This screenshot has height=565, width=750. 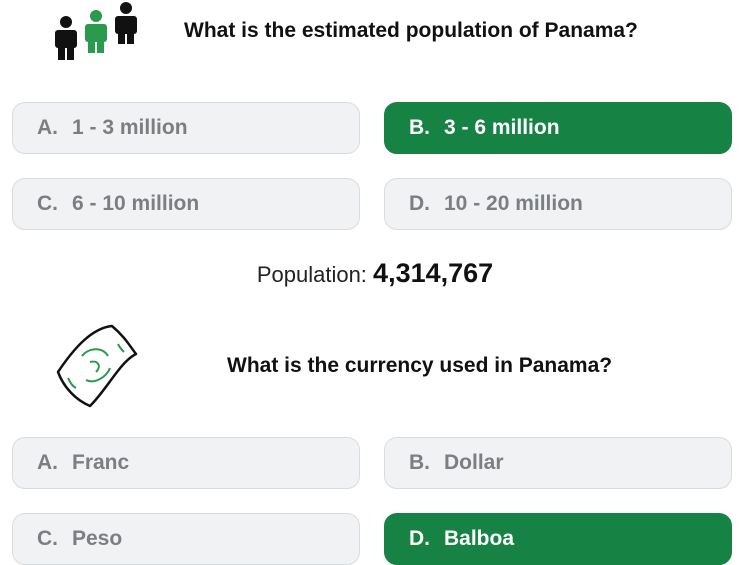 I want to click on option-c: C. 6 - 10 million, so click(x=186, y=204).